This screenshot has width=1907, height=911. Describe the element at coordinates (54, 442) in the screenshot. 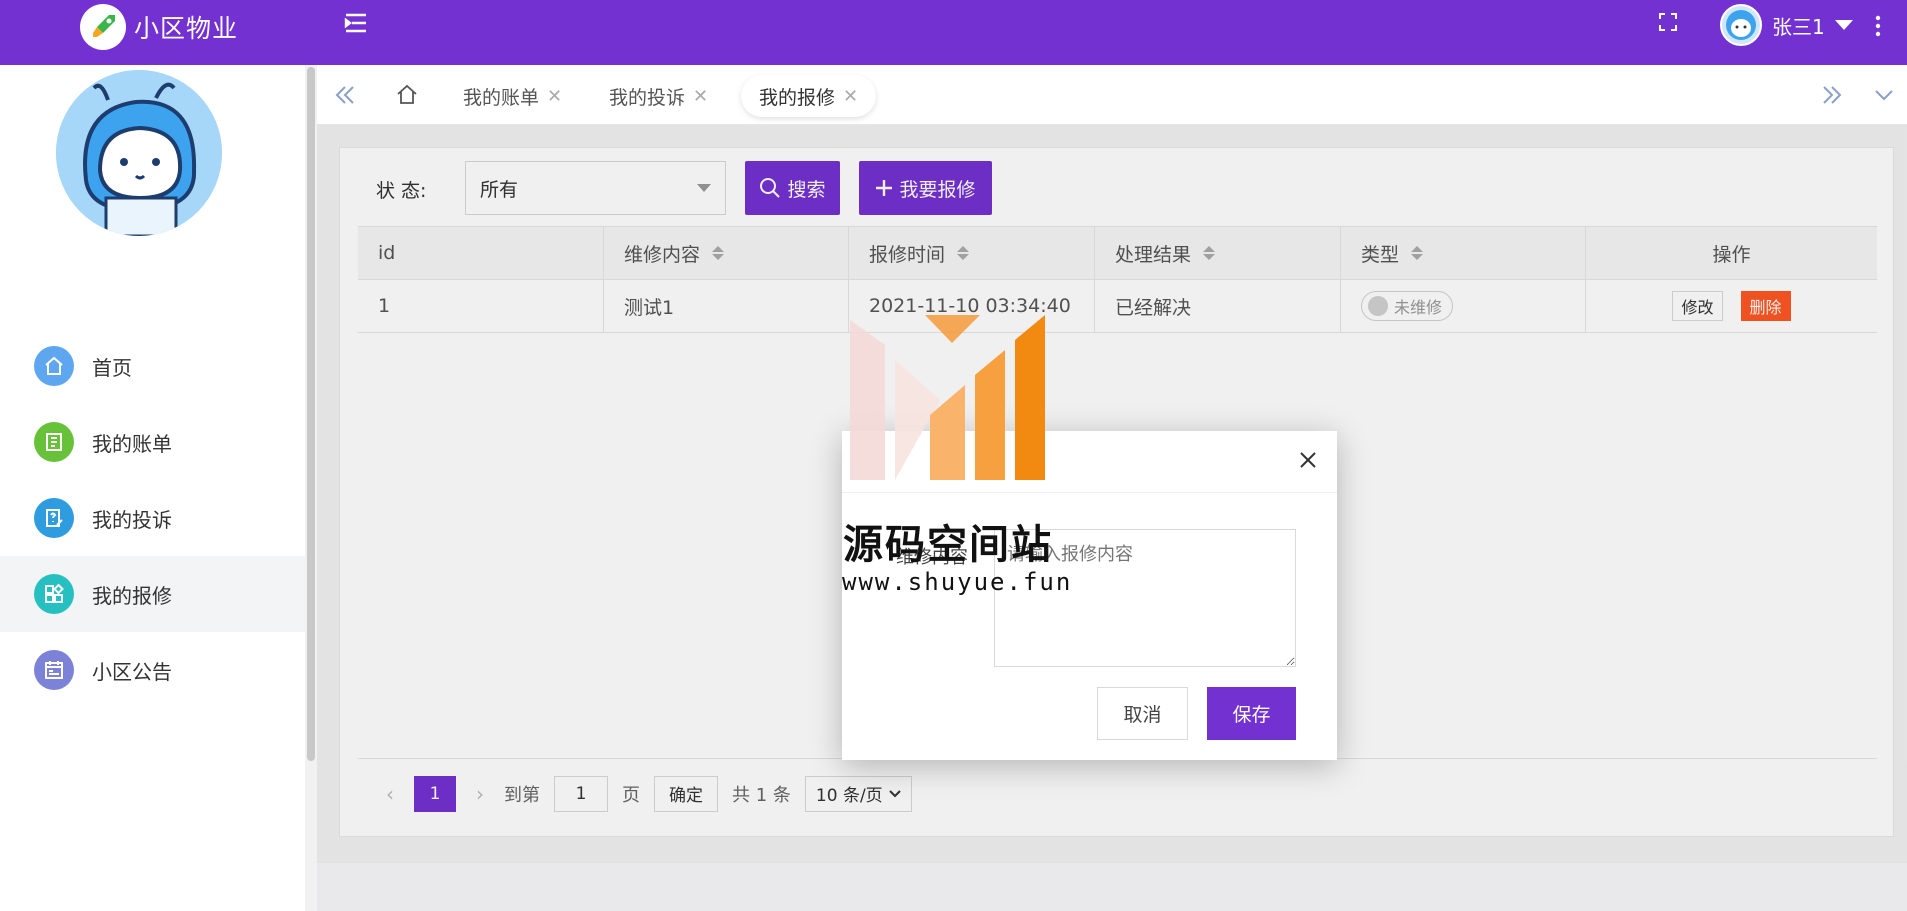

I see `bill-icon` at that location.